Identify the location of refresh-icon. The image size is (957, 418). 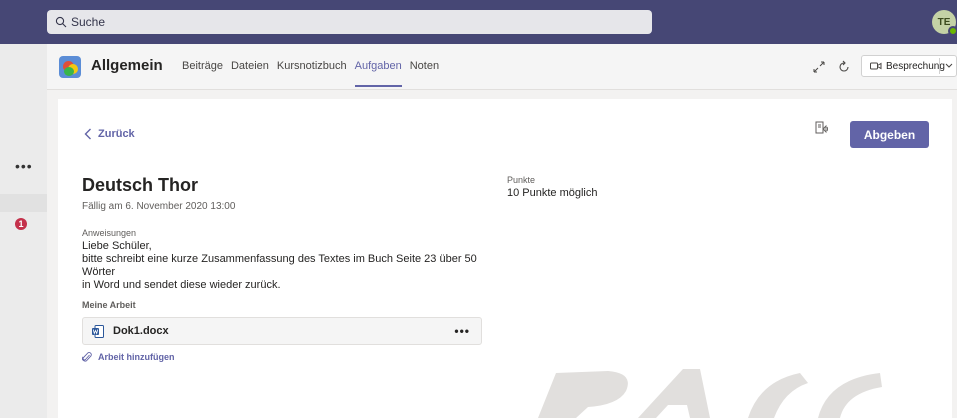
(844, 67).